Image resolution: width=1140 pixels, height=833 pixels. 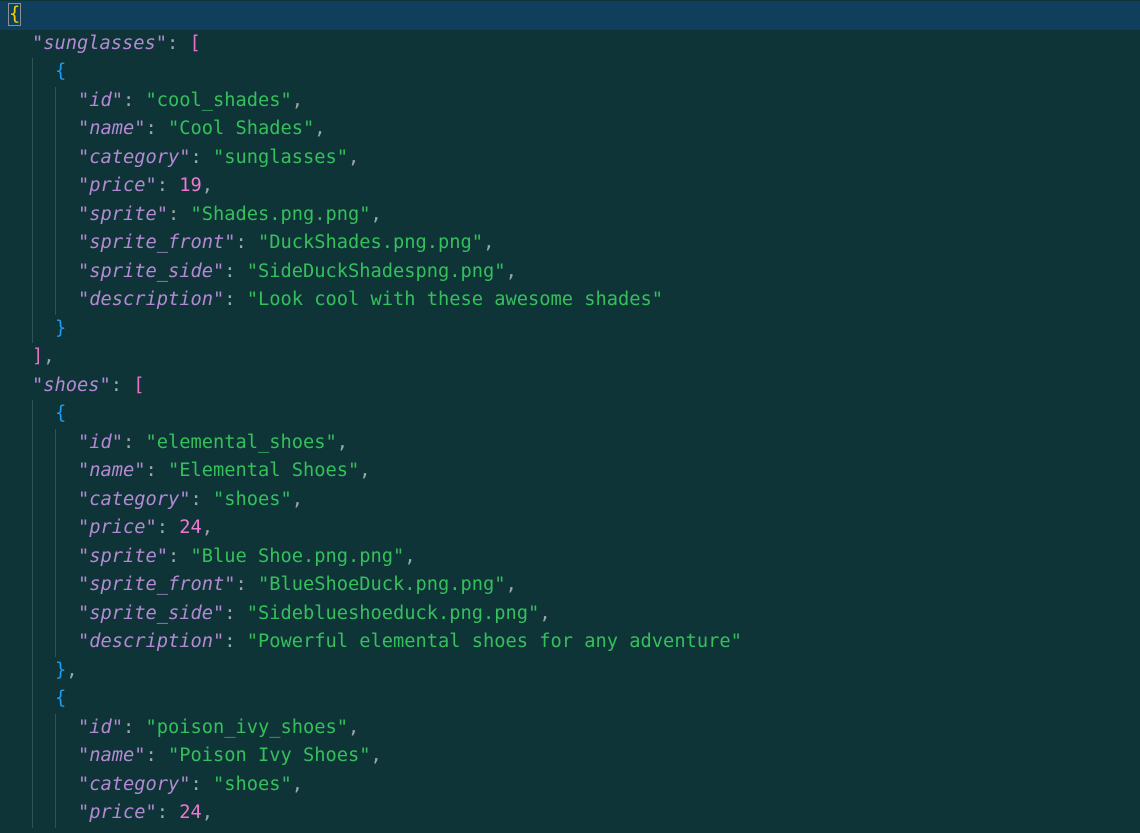 What do you see at coordinates (100, 43) in the screenshot?
I see `json-key: "sunglasses"` at bounding box center [100, 43].